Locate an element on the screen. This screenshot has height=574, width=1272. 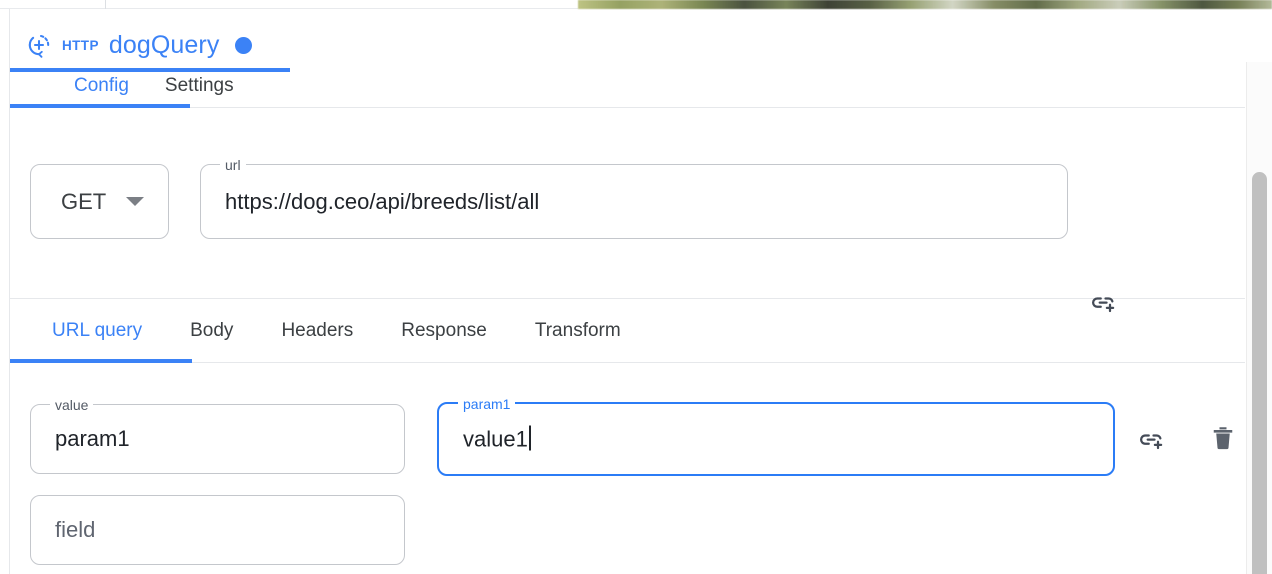
tab-transform: Transform is located at coordinates (578, 331).